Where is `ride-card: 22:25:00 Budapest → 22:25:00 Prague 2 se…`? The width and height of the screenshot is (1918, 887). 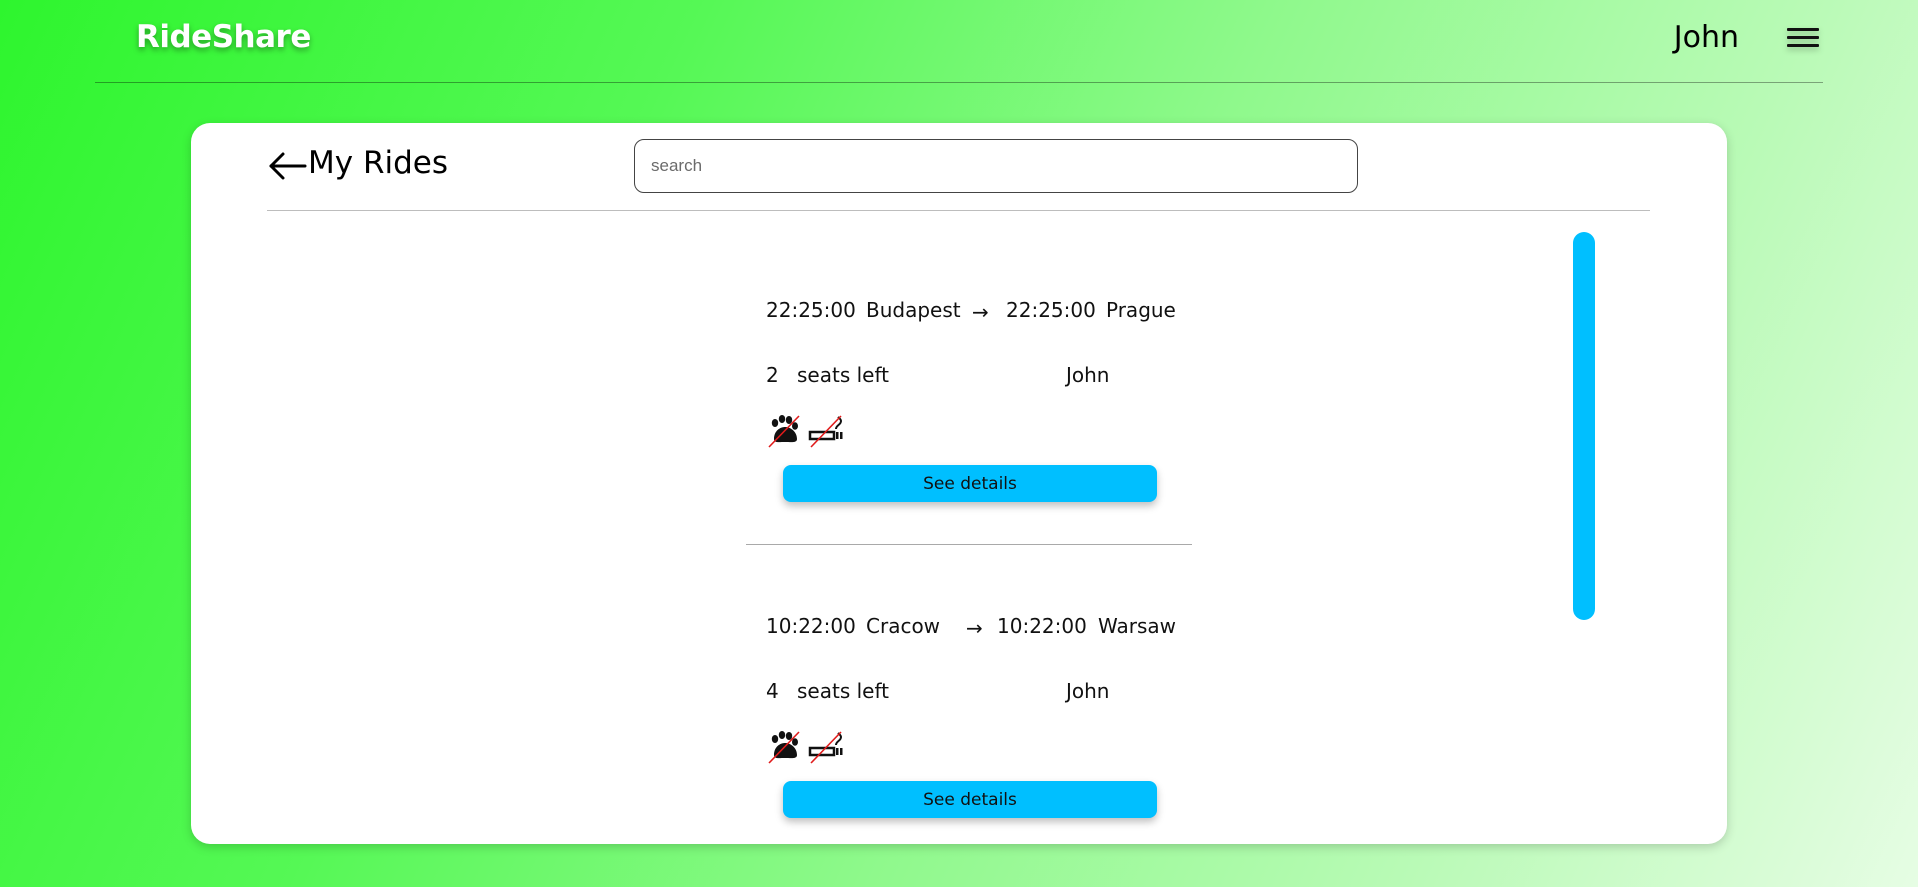
ride-card: 22:25:00 Budapest → 22:25:00 Prague 2 se… is located at coordinates (969, 416).